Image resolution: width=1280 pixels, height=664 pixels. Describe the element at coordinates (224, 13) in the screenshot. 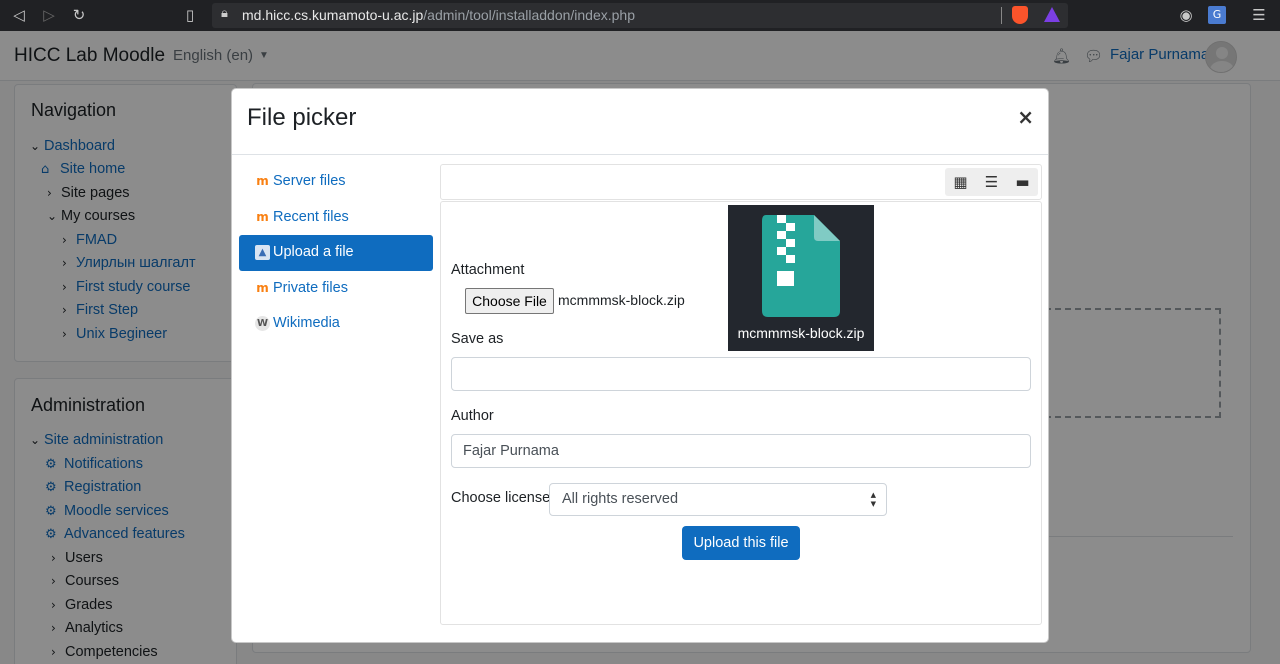

I see `lock-icon: 🔒︎` at that location.